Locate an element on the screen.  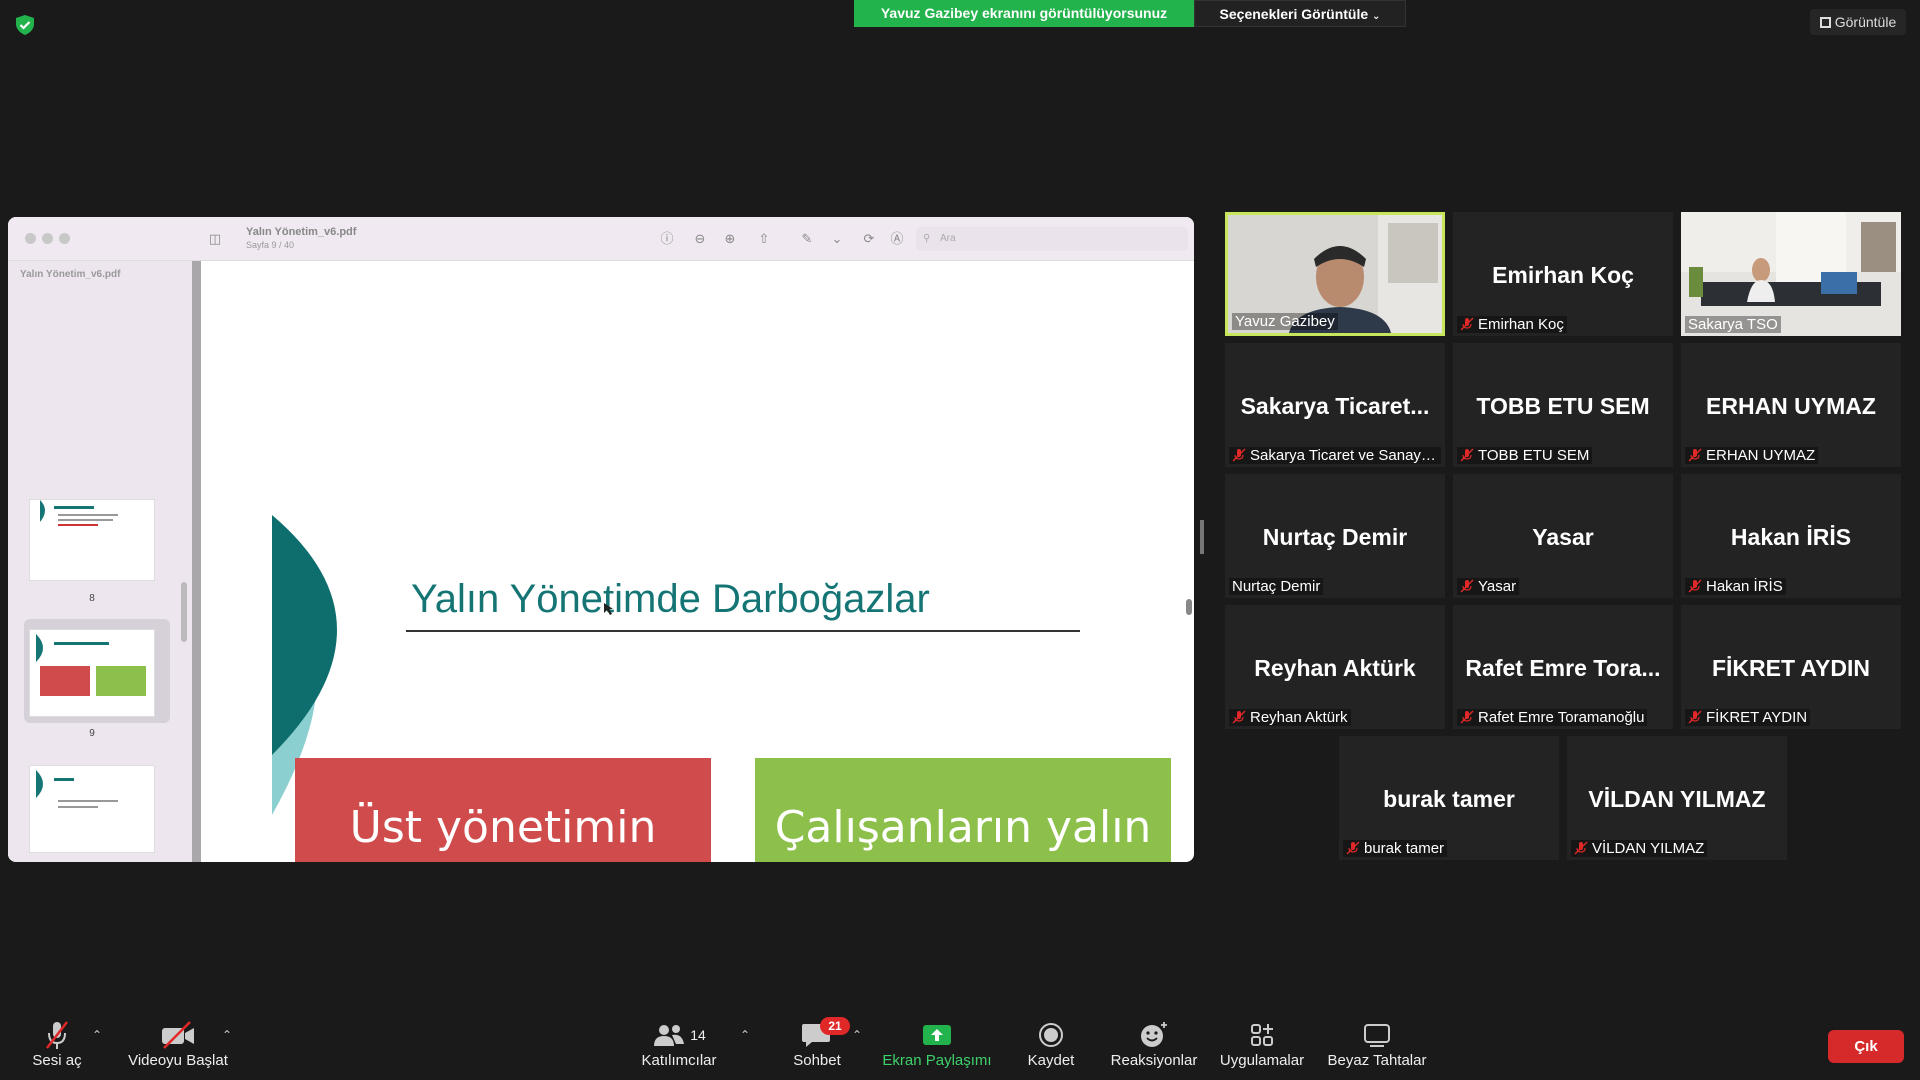
participant-name-label: Yasar is located at coordinates (1488, 586).